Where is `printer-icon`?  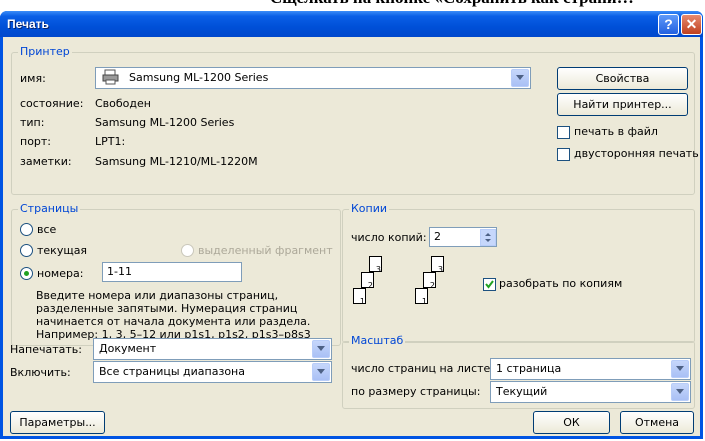
printer-icon is located at coordinates (111, 78).